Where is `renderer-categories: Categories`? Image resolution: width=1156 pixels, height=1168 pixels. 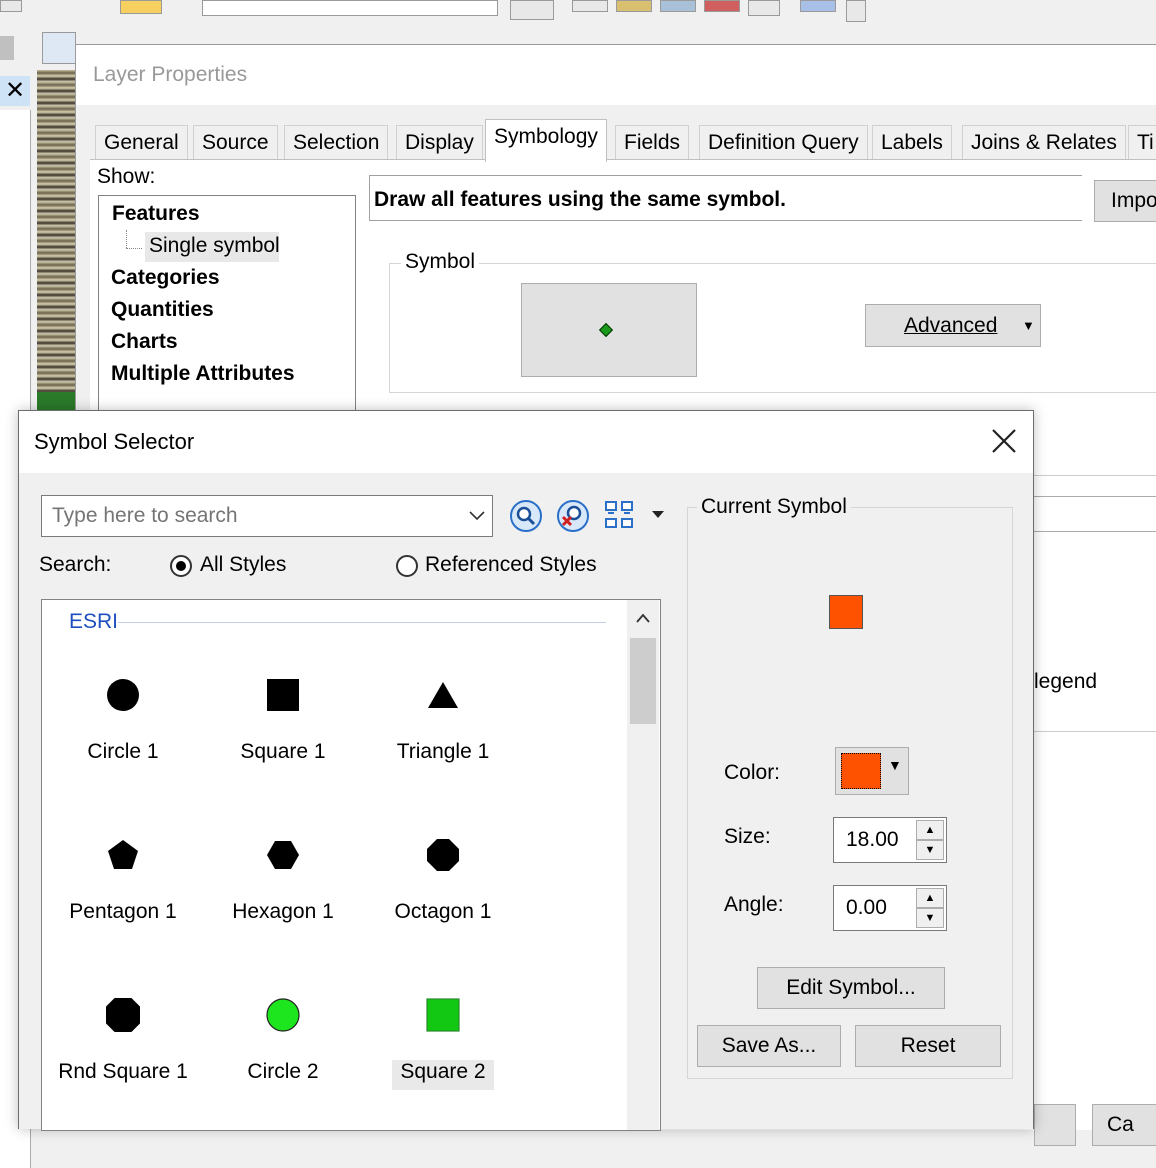 renderer-categories: Categories is located at coordinates (165, 278).